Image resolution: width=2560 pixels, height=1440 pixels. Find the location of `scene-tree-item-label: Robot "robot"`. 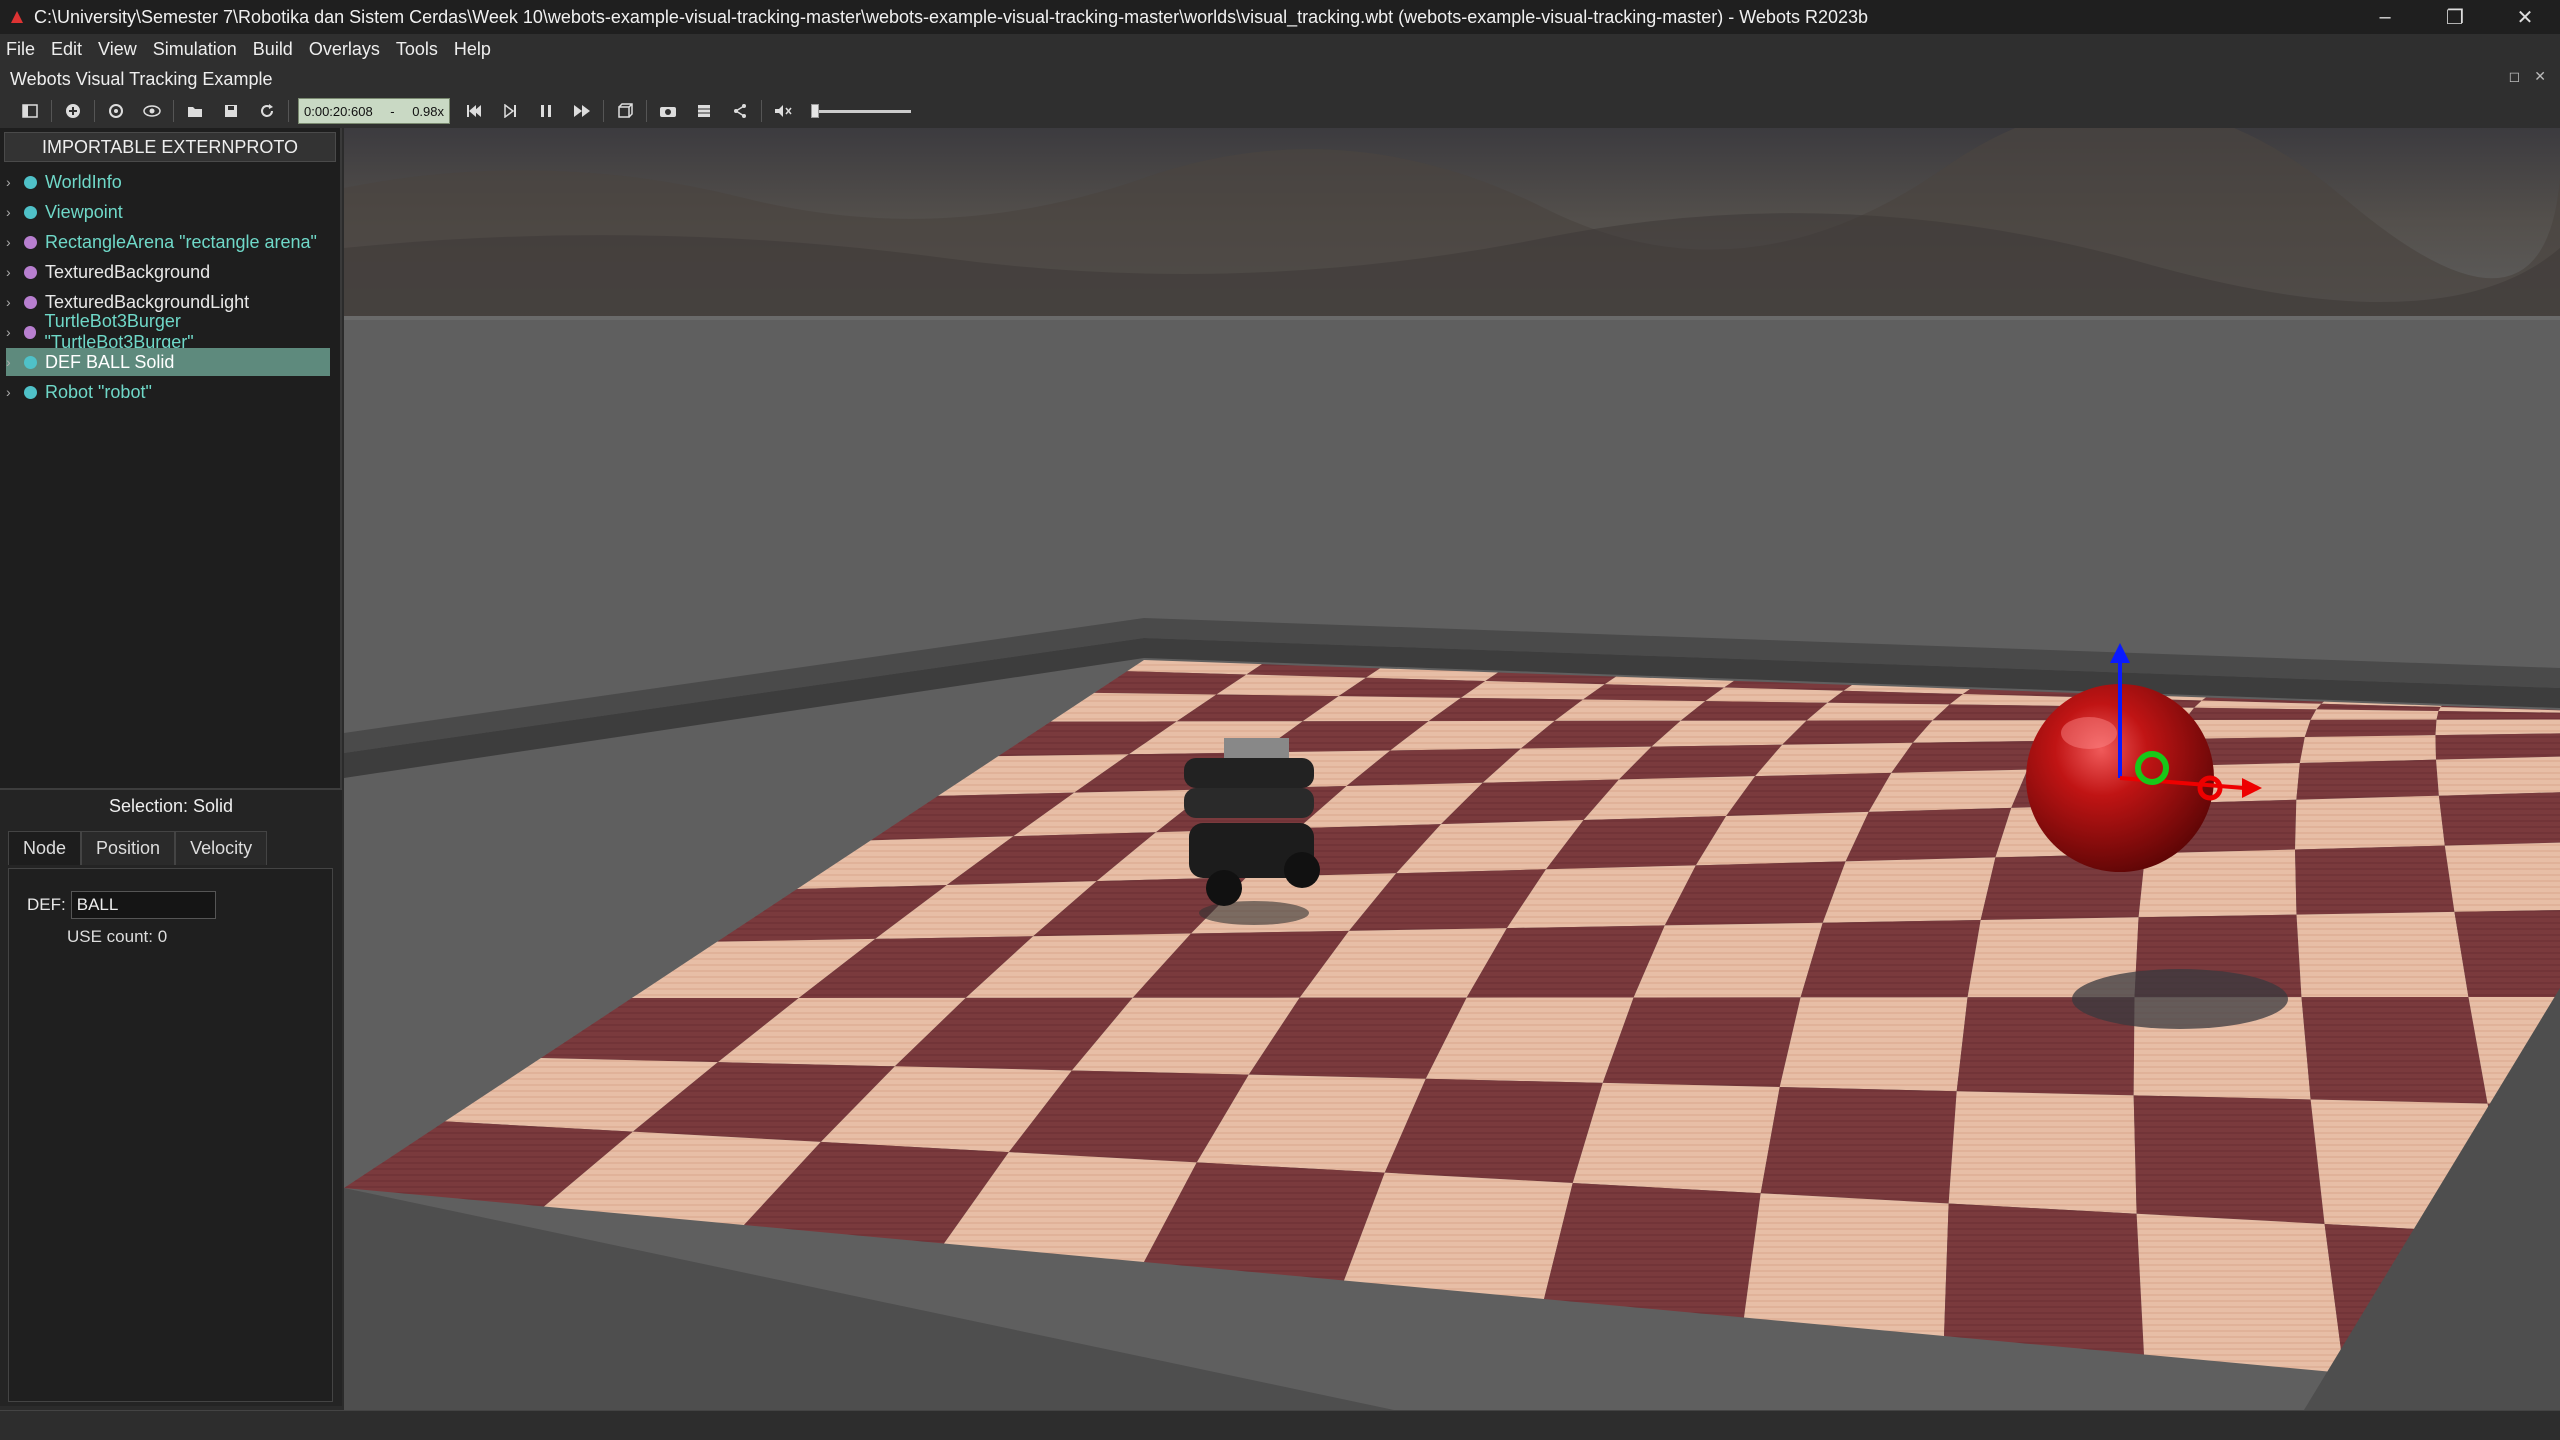

scene-tree-item-label: Robot "robot" is located at coordinates (98, 391).